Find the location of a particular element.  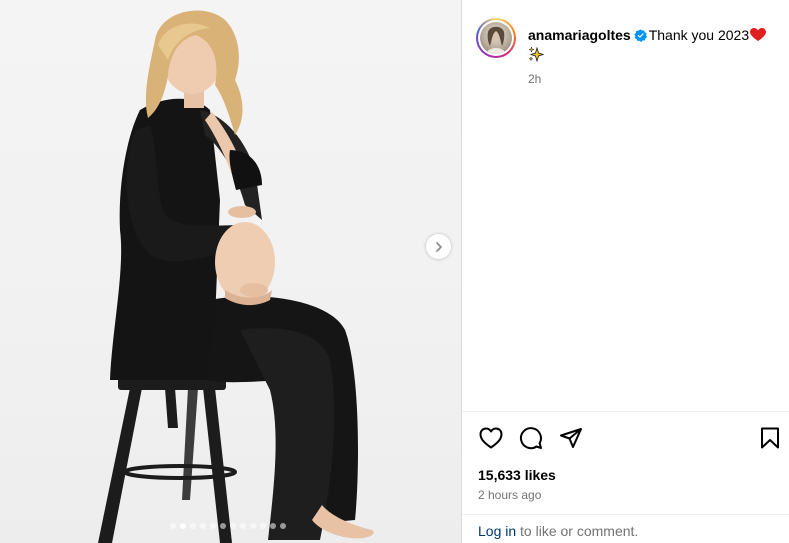

bookmark-icon is located at coordinates (770, 438).